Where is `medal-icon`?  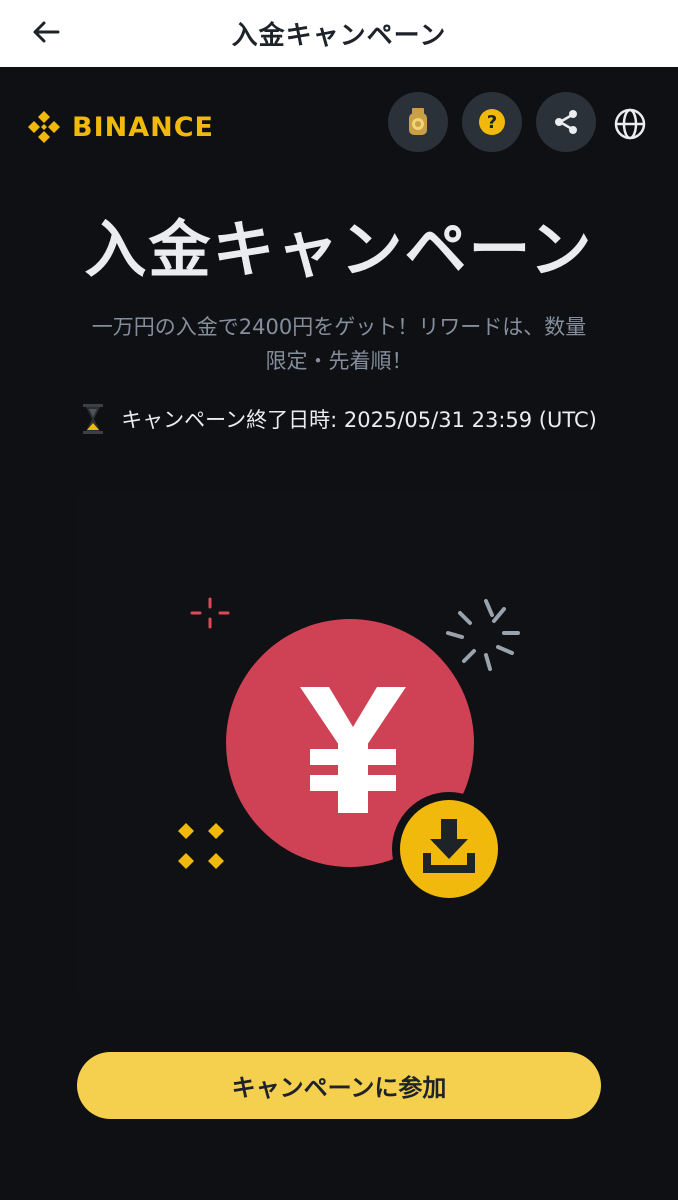
medal-icon is located at coordinates (418, 121).